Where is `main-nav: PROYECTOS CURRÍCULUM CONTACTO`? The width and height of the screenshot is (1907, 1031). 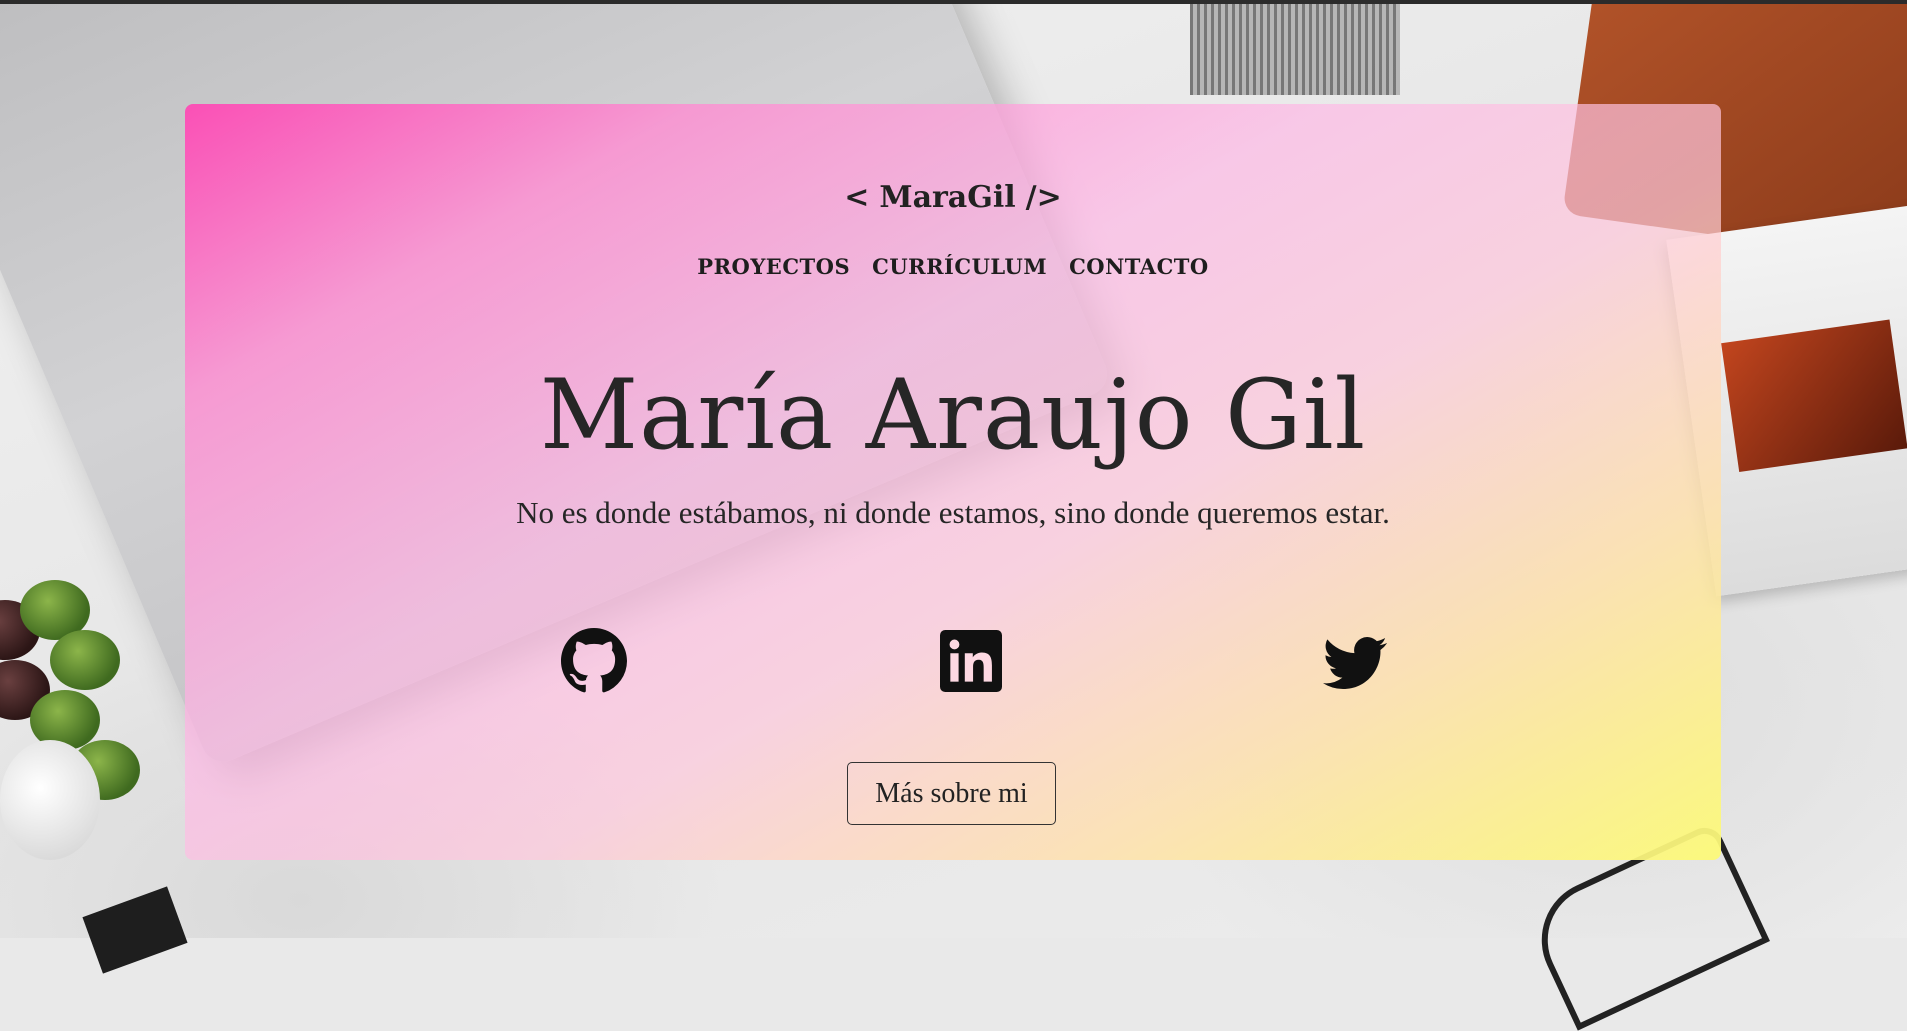
main-nav: PROYECTOS CURRÍCULUM CONTACTO is located at coordinates (953, 266).